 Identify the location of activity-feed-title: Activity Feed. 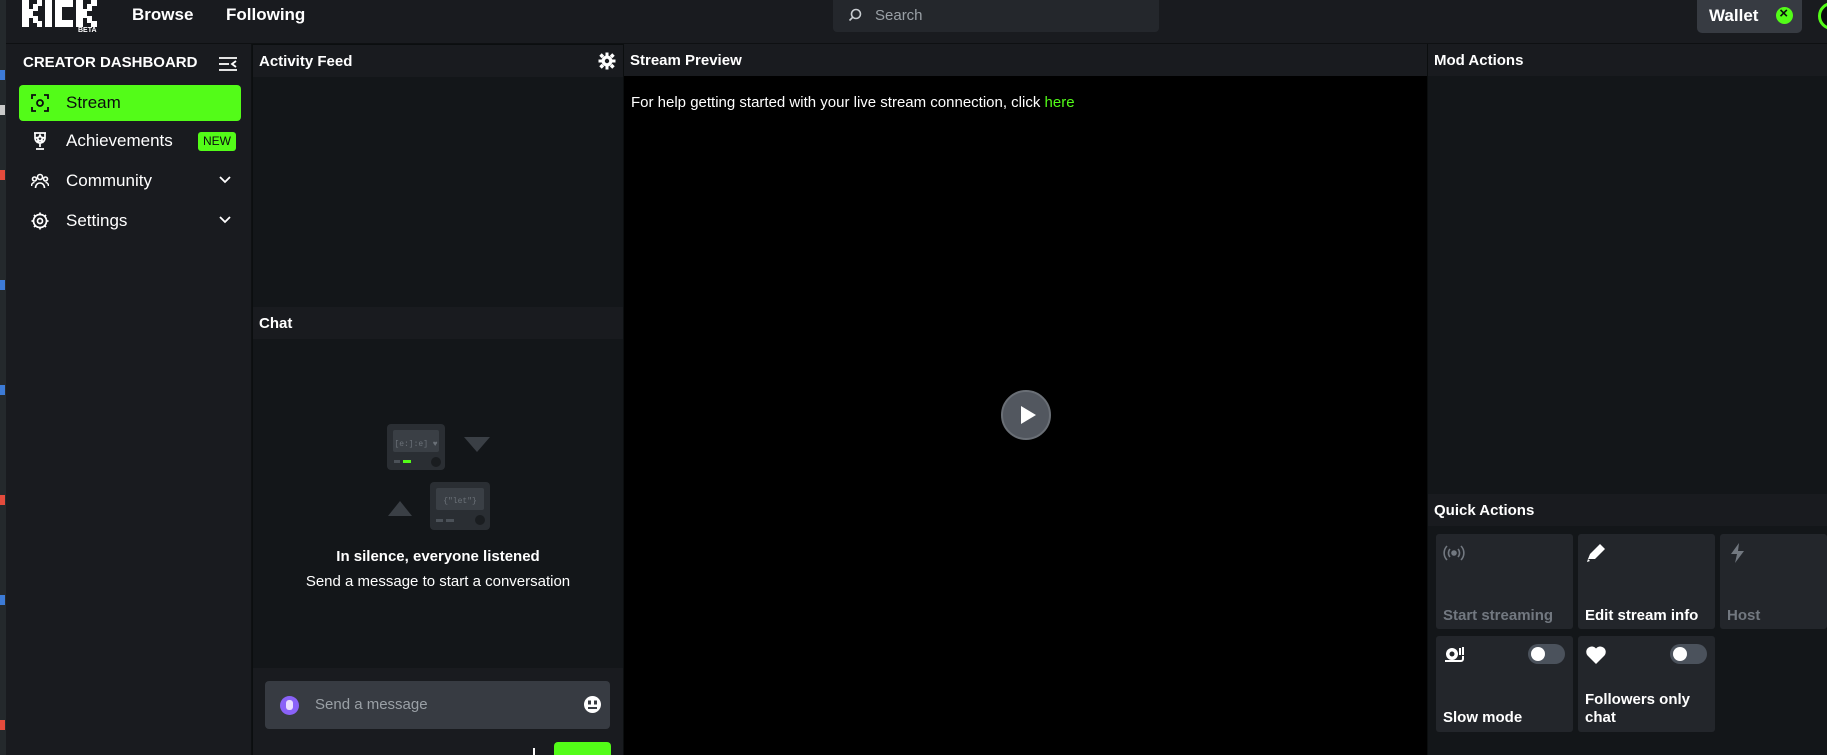
(306, 61).